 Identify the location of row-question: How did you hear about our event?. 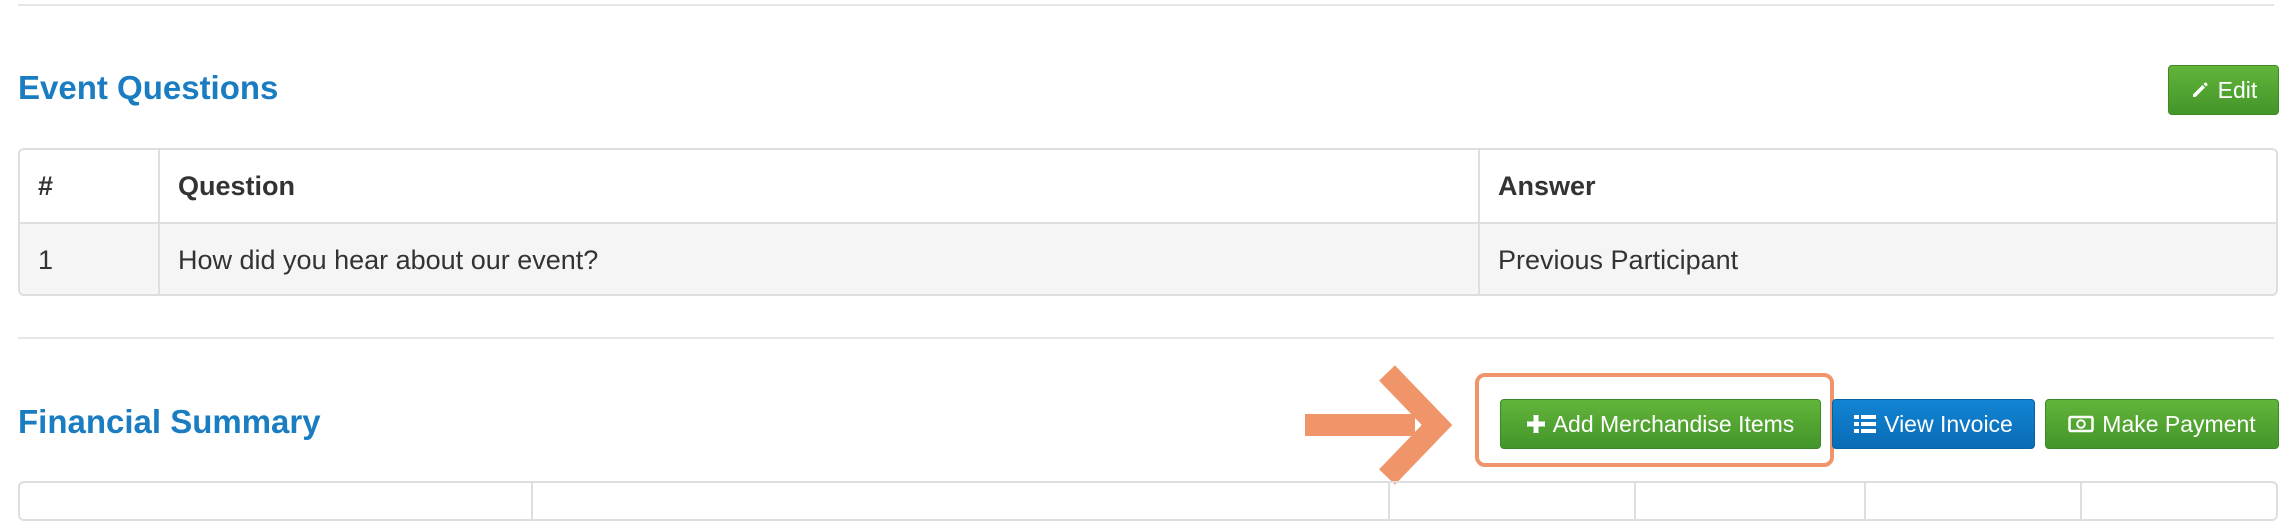
(820, 259).